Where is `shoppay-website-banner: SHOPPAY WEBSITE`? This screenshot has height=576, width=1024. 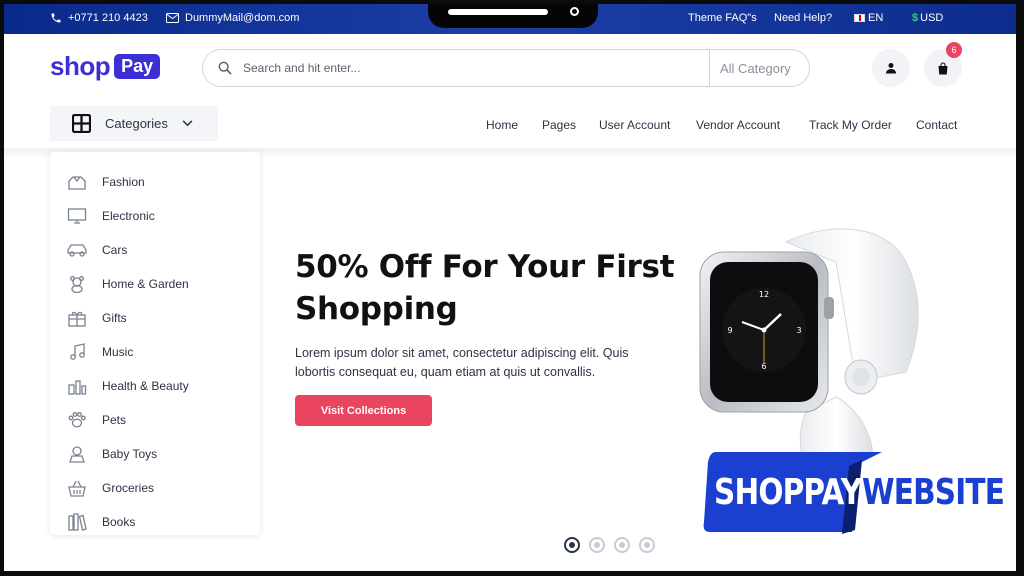 shoppay-website-banner: SHOPPAY WEBSITE is located at coordinates (859, 495).